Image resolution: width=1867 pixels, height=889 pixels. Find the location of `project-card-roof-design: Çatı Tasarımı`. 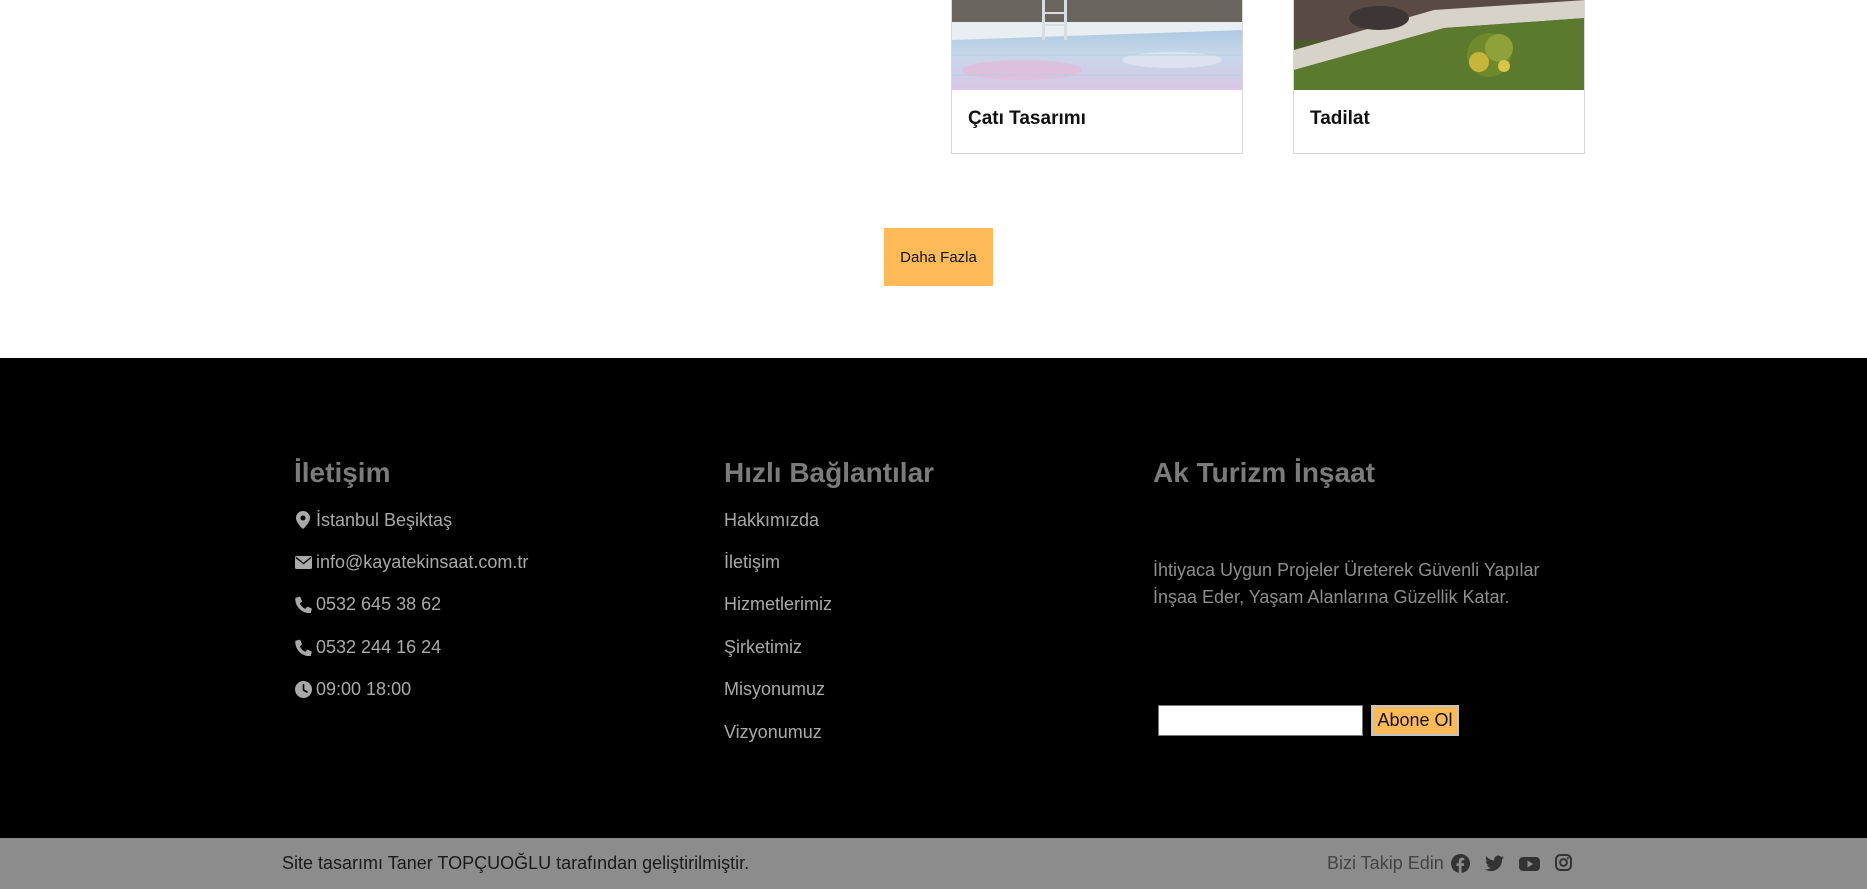

project-card-roof-design: Çatı Tasarımı is located at coordinates (1097, 77).